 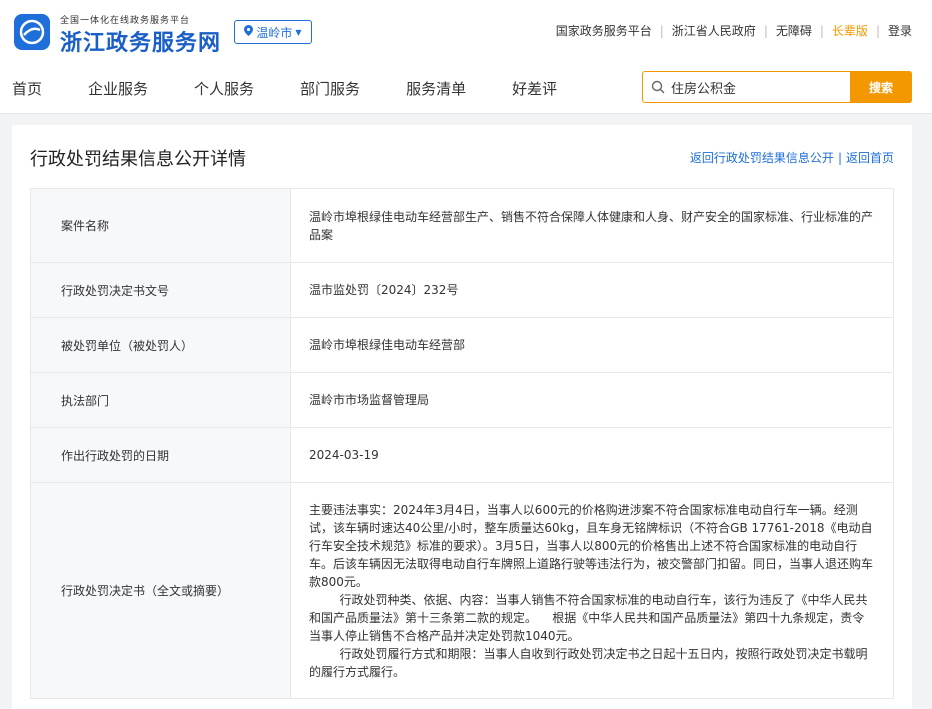 I want to click on table-row: 被处罚单位（被处罚人） 温岭市埠根绿佳电动车经营部, so click(x=462, y=345).